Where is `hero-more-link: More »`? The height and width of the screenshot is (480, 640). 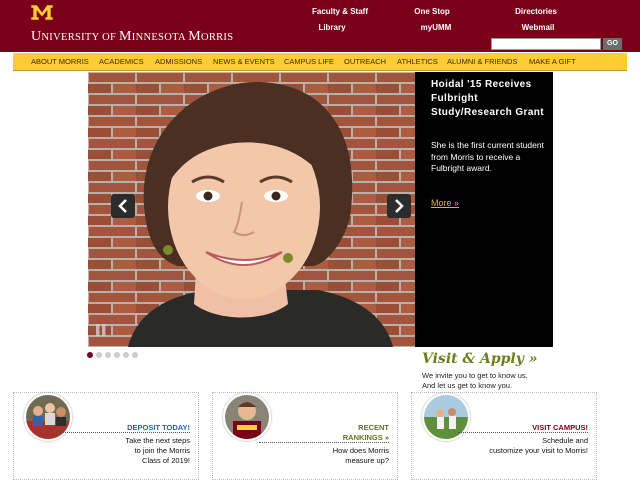
hero-more-link: More » is located at coordinates (445, 203).